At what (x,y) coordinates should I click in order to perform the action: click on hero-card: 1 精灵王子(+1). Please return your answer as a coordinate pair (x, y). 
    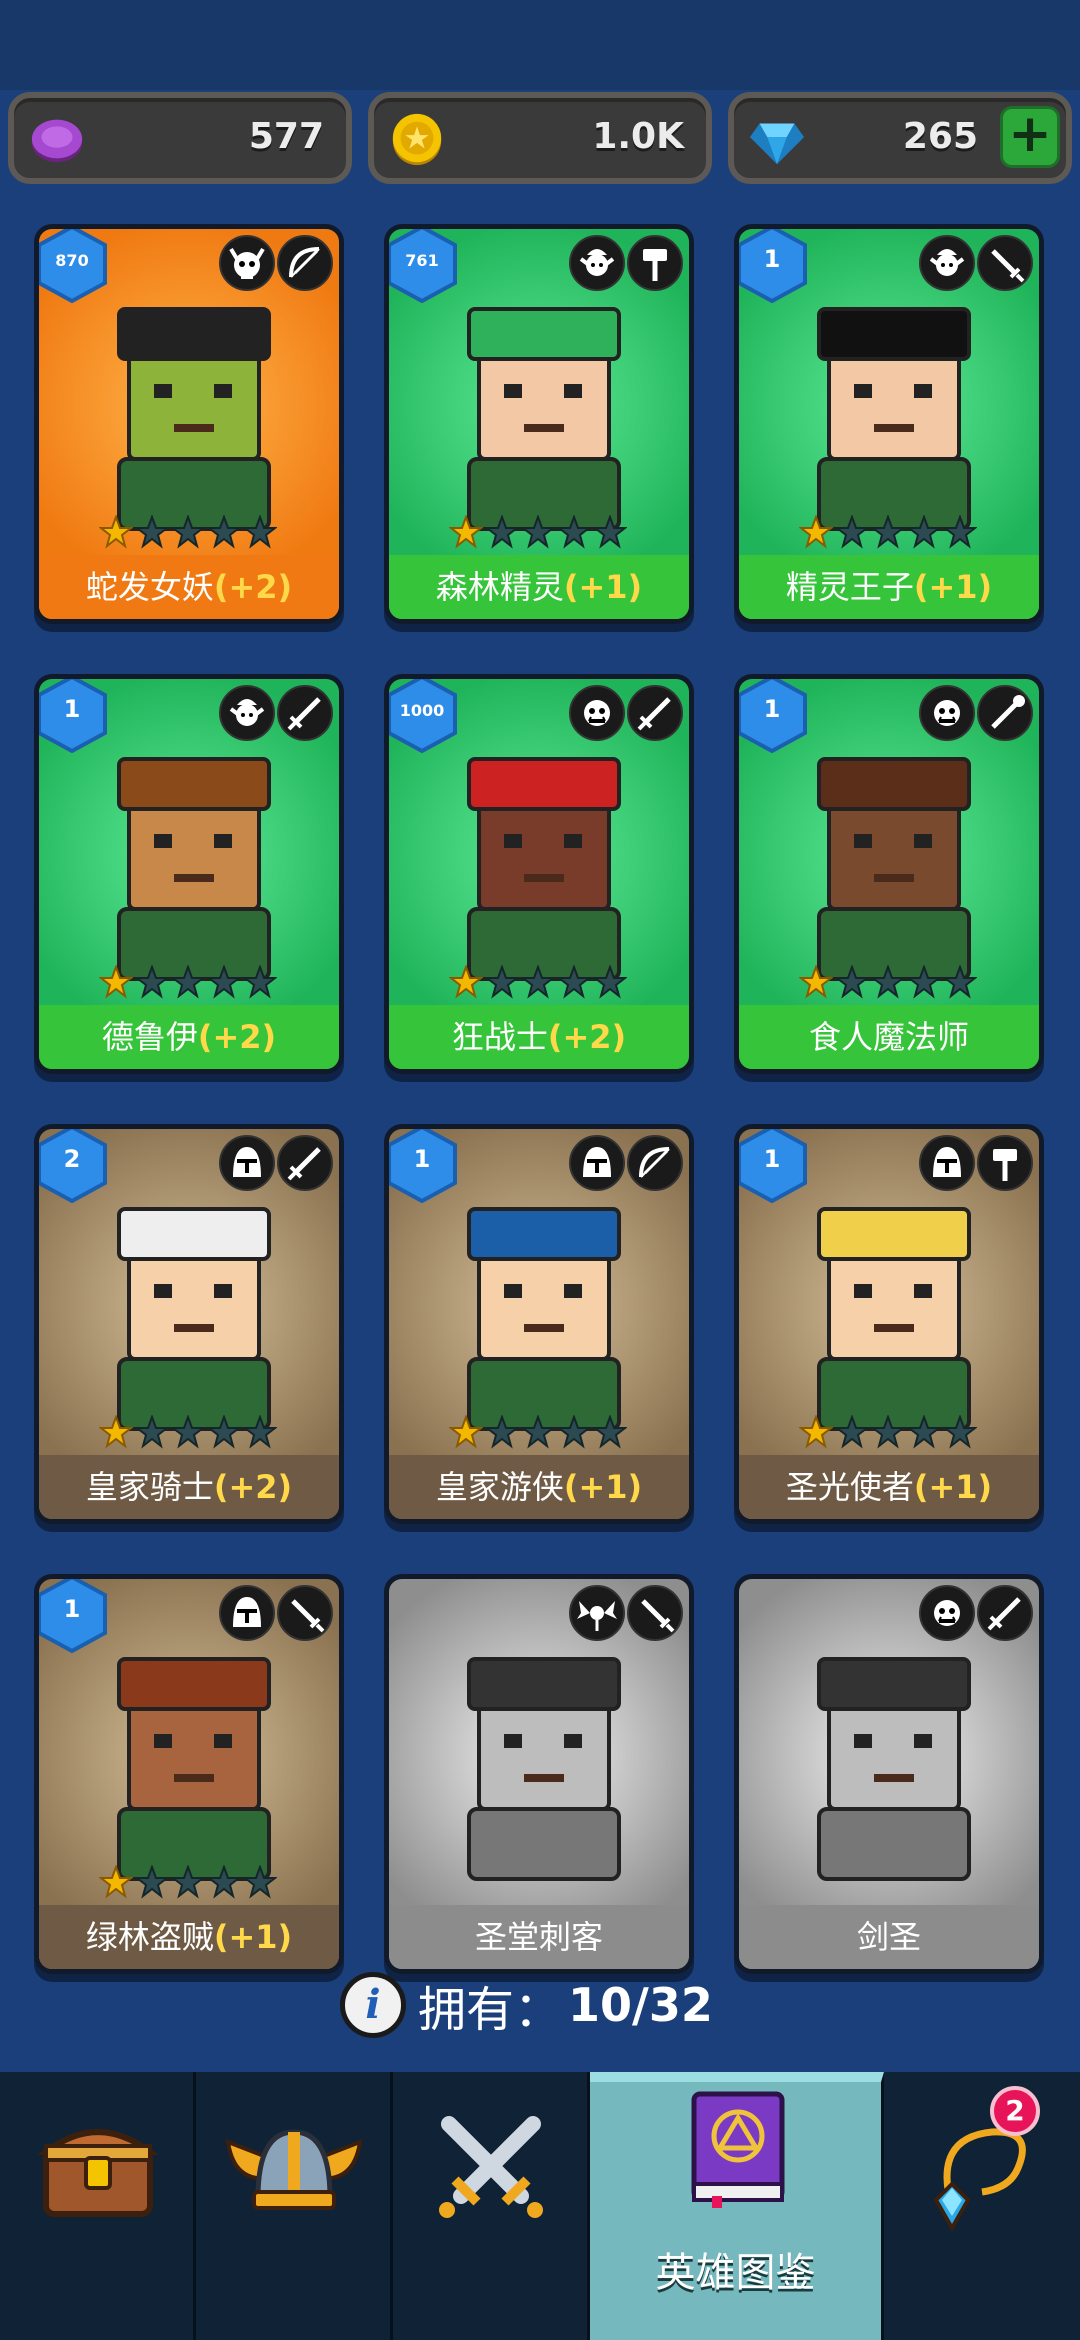
    Looking at the image, I should click on (889, 424).